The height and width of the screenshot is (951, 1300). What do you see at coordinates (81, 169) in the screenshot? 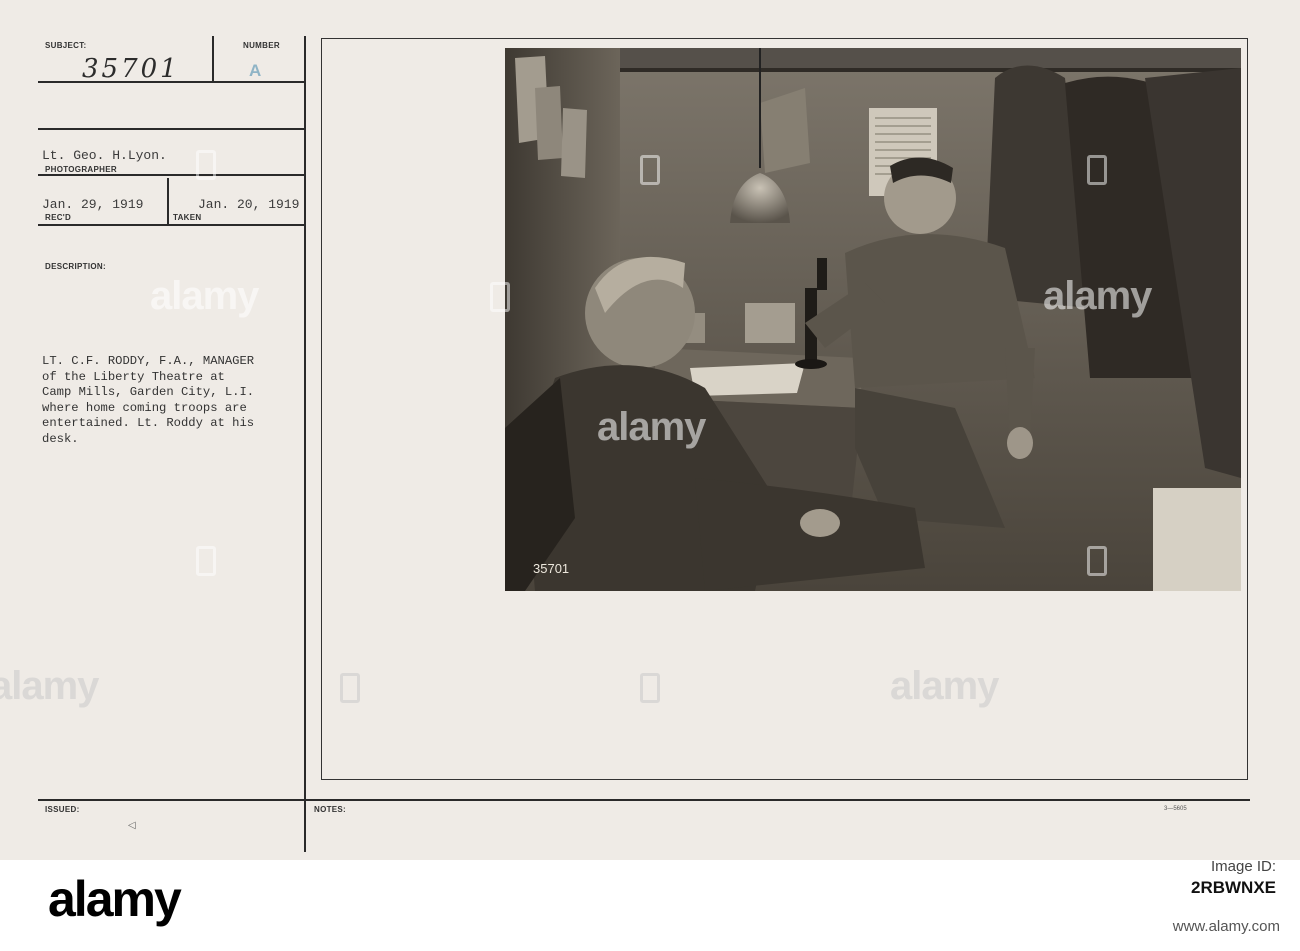
I see `photographer-label: PHOTOGRAPHER` at bounding box center [81, 169].